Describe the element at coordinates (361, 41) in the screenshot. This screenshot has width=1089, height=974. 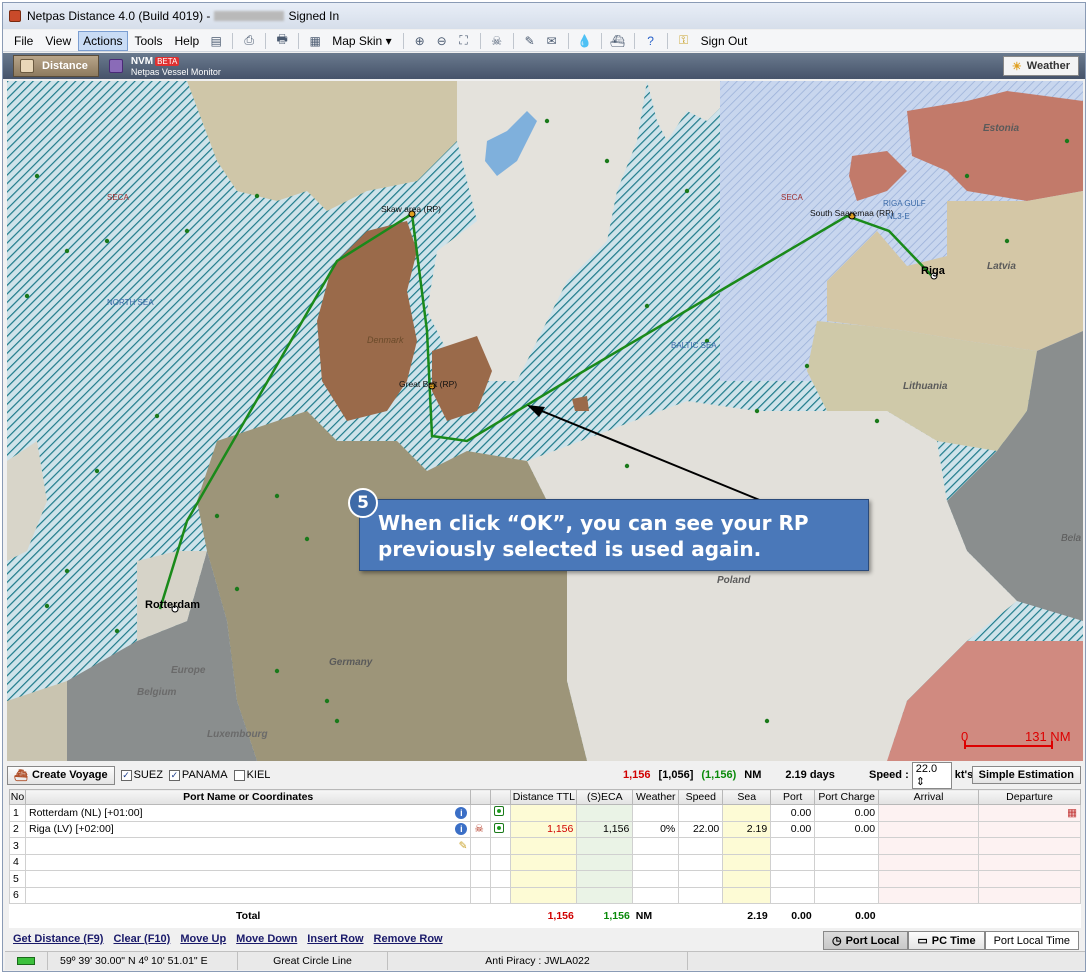
I see `map-skin-menu: Map Skin ▾` at that location.